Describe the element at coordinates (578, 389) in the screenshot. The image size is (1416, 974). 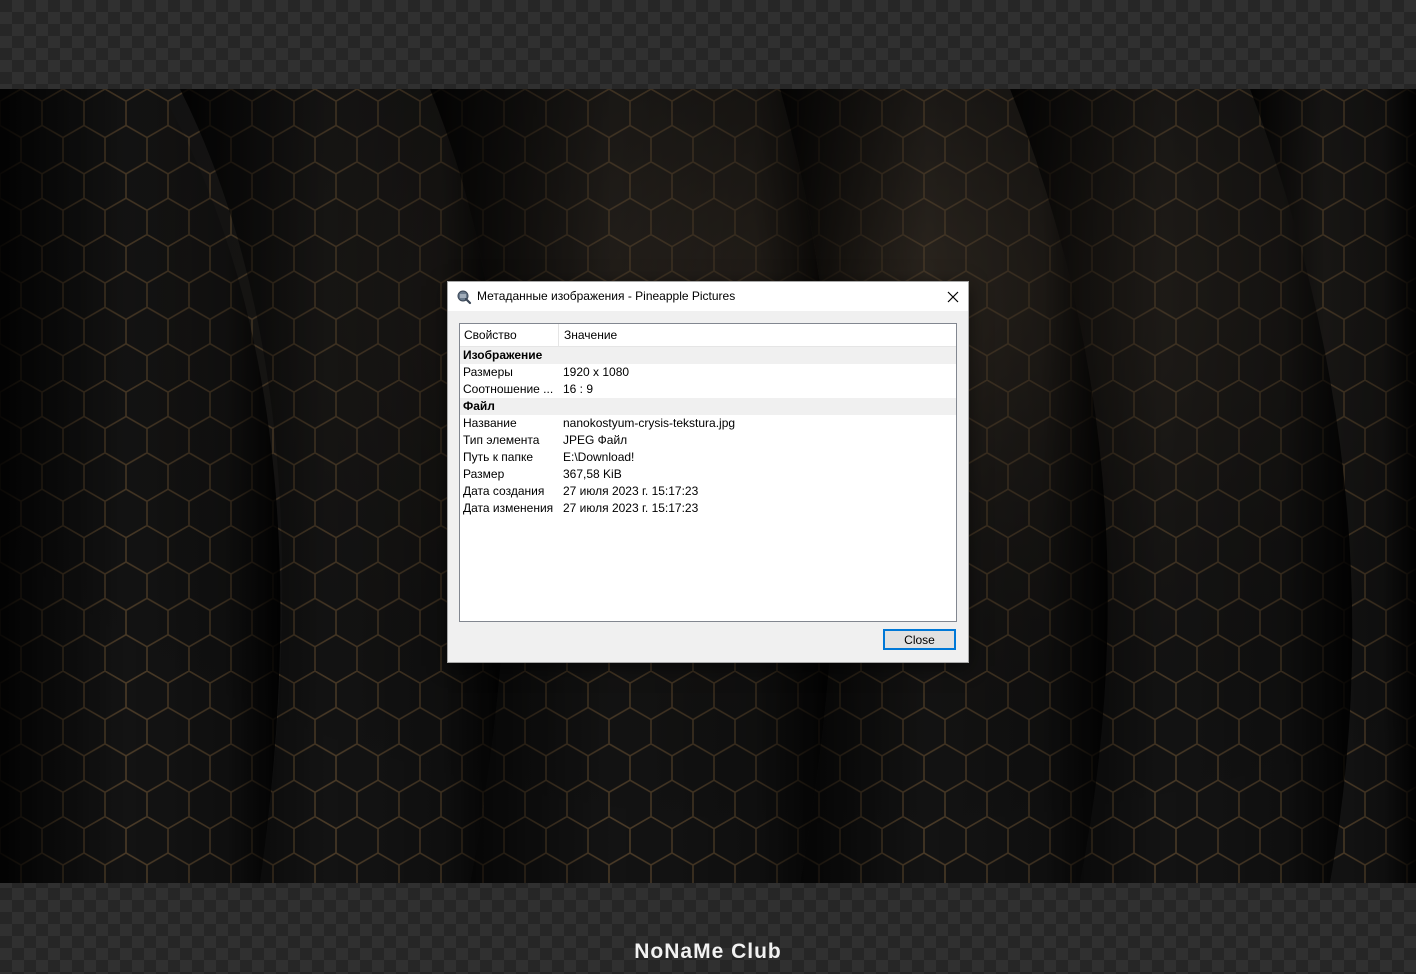
I see `property-value: 16 : 9` at that location.